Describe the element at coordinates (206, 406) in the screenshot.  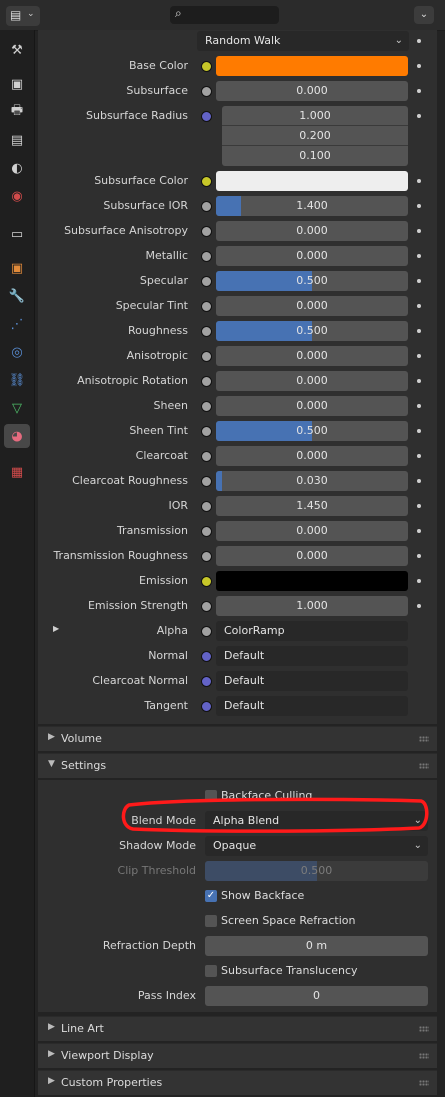
I see `sheen-socket` at that location.